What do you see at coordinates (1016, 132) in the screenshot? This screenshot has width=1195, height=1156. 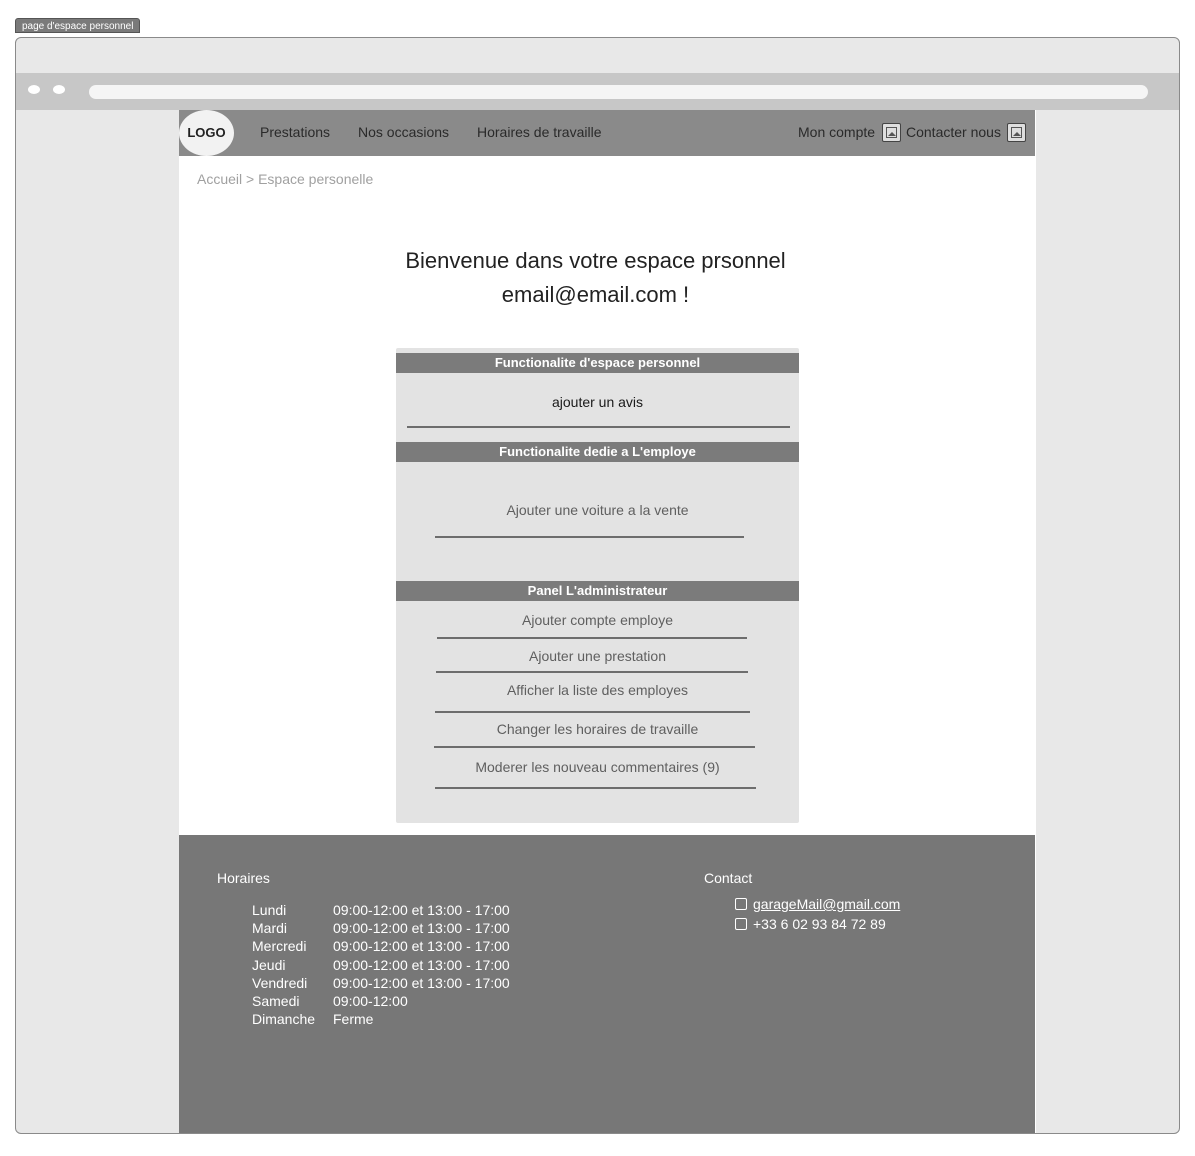 I see `contact-image-icon` at bounding box center [1016, 132].